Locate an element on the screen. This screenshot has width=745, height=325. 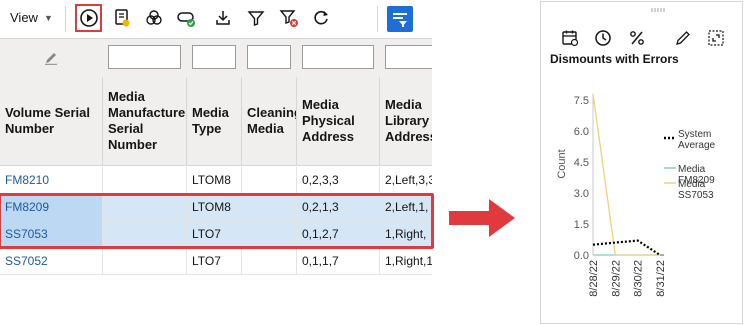
view-menu-label: View is located at coordinates (24, 17).